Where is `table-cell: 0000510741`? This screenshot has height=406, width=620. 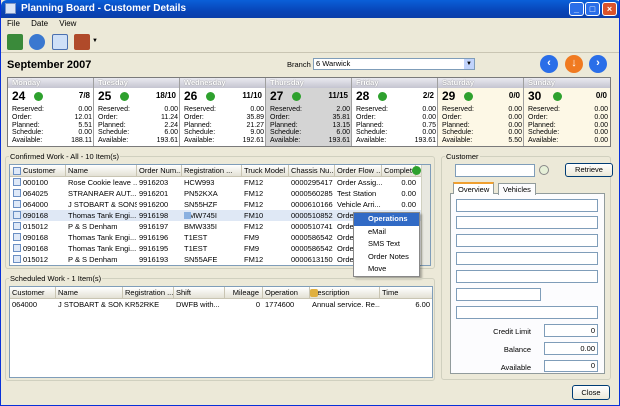 table-cell: 0000510741 is located at coordinates (312, 226).